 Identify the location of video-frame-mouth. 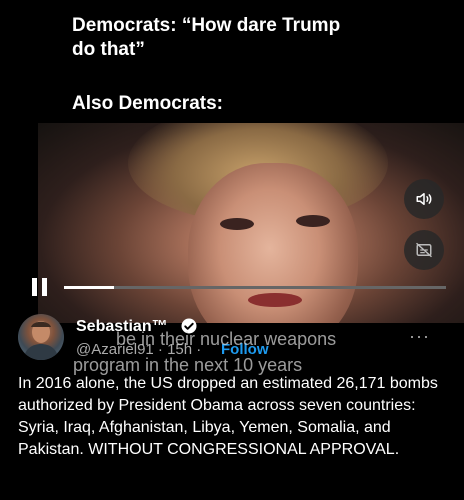
(275, 300).